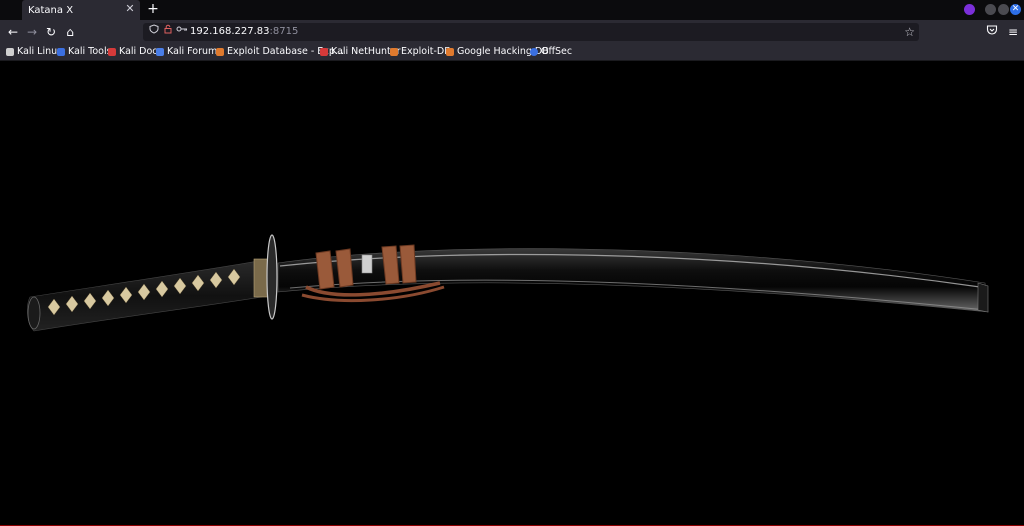  Describe the element at coordinates (153, 10) in the screenshot. I see `new-tab-button: +` at that location.